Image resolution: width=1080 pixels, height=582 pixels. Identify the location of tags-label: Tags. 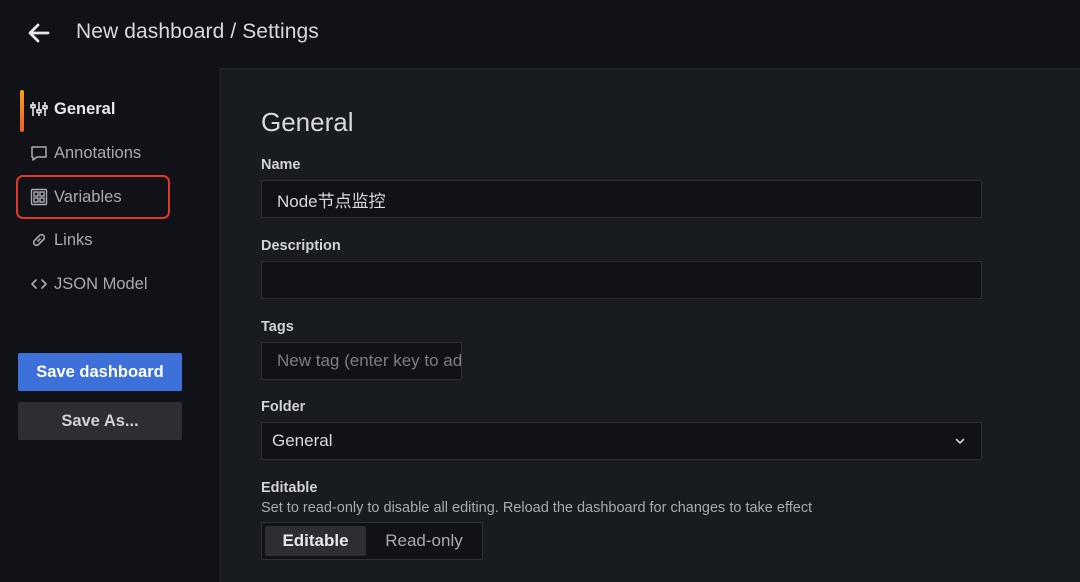
(277, 327).